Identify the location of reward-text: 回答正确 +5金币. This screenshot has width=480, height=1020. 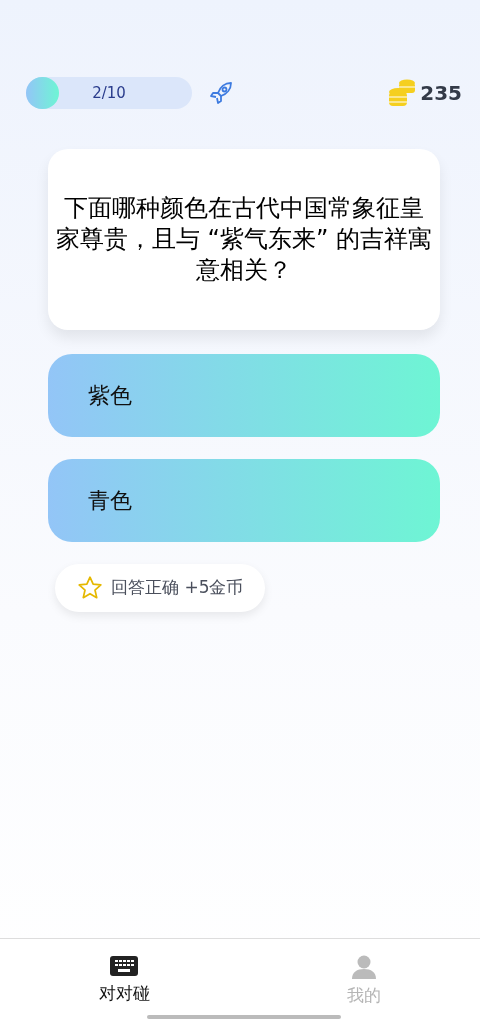
(177, 588).